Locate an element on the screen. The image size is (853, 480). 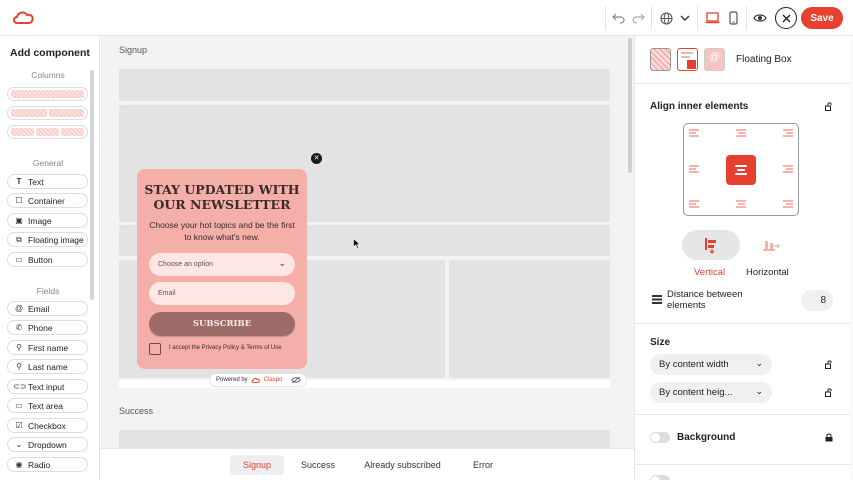
globe-icon is located at coordinates (666, 18).